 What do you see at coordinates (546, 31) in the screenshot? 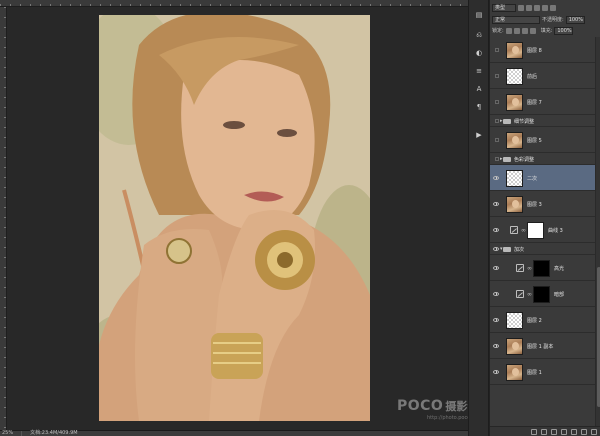
I see `fill-label: 填充:` at bounding box center [546, 31].